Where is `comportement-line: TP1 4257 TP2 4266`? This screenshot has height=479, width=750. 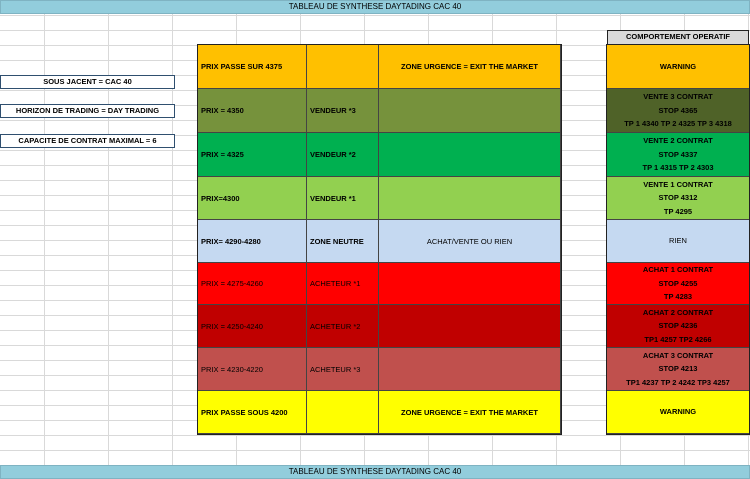
comportement-line: TP1 4257 TP2 4266 is located at coordinates (678, 339).